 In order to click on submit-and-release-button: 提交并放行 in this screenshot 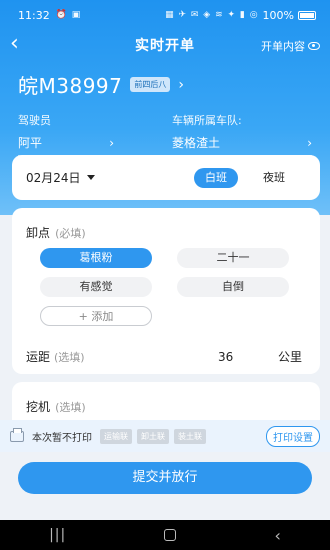, I will do `click(165, 478)`.